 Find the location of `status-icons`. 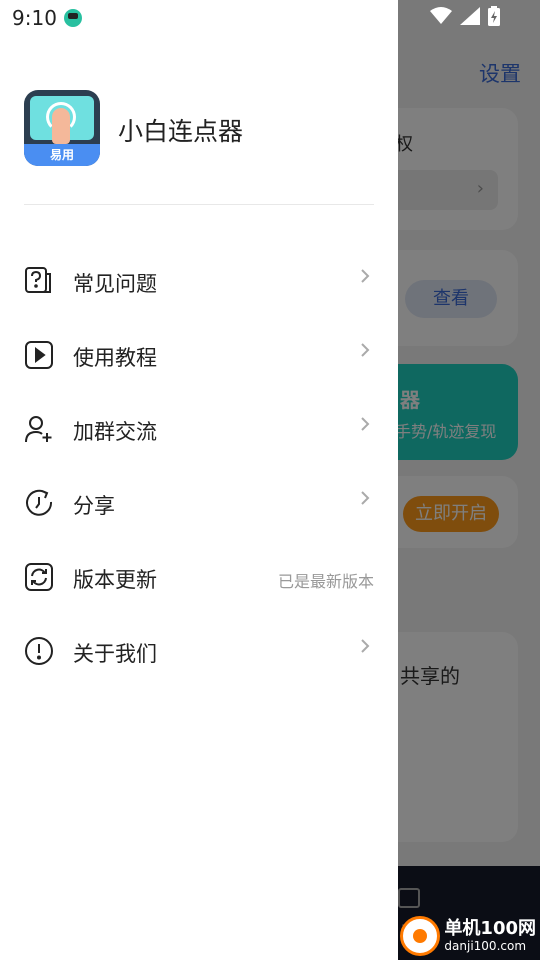

status-icons is located at coordinates (465, 16).